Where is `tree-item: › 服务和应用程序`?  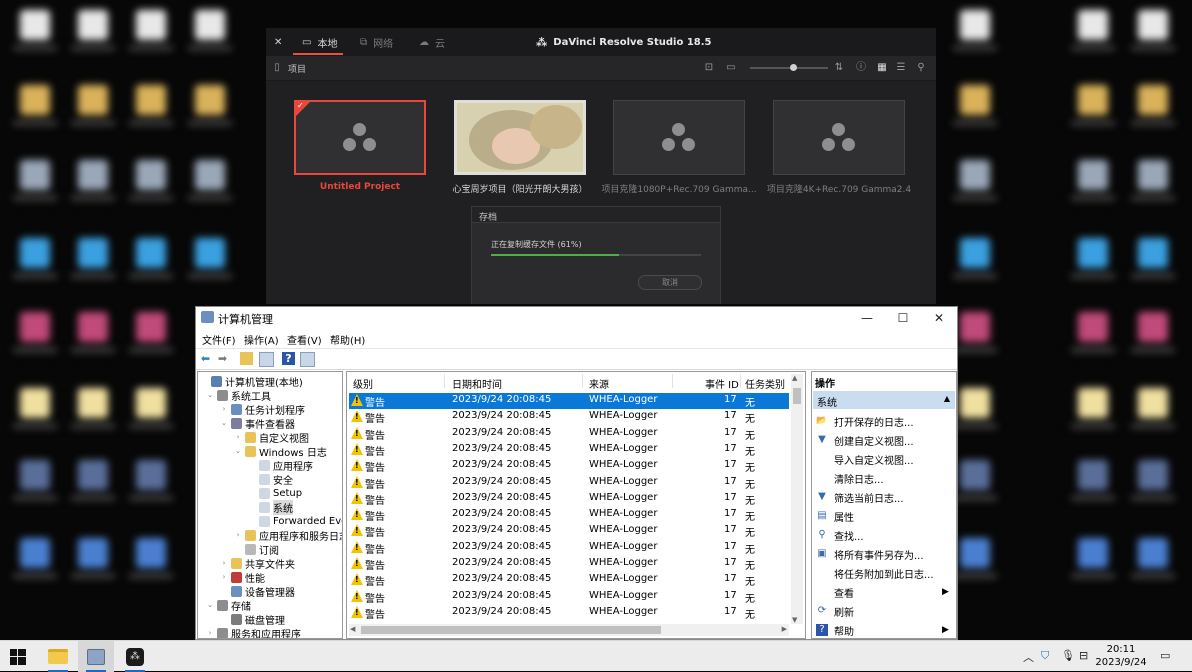 tree-item: › 服务和应用程序 is located at coordinates (253, 632).